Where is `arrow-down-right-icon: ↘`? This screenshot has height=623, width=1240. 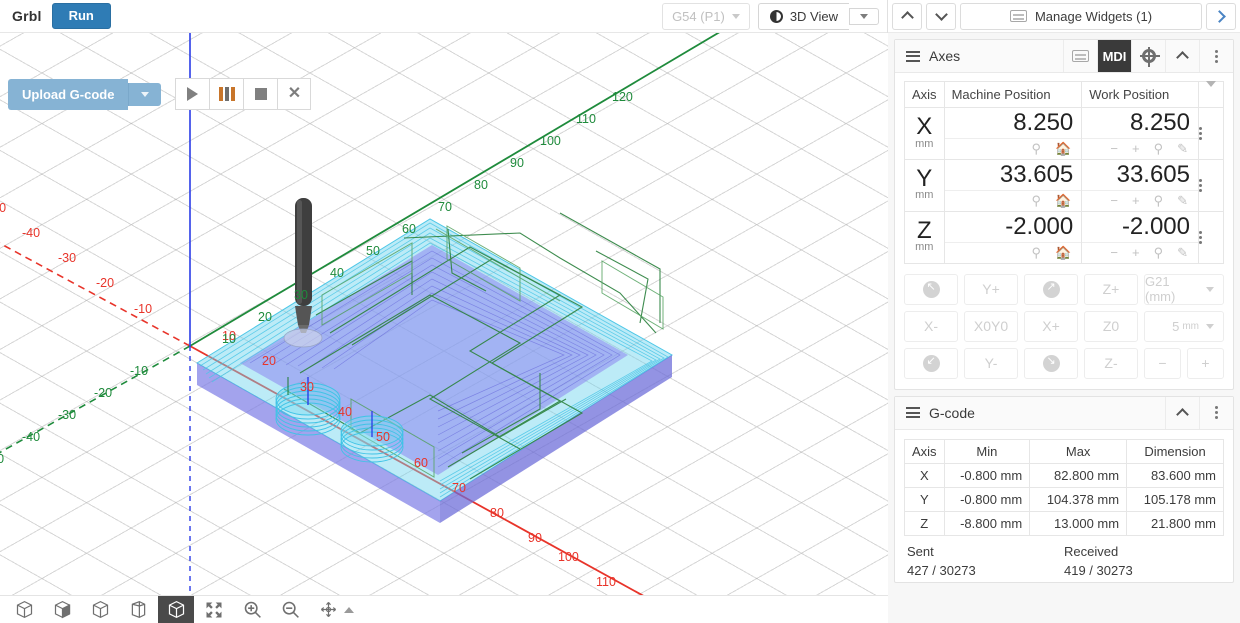
arrow-down-right-icon: ↘ is located at coordinates (1051, 363).